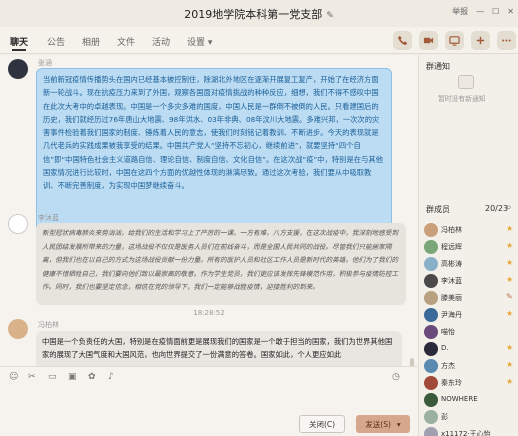 The width and height of the screenshot is (518, 436). I want to click on close-button: 关闭(C), so click(322, 424).